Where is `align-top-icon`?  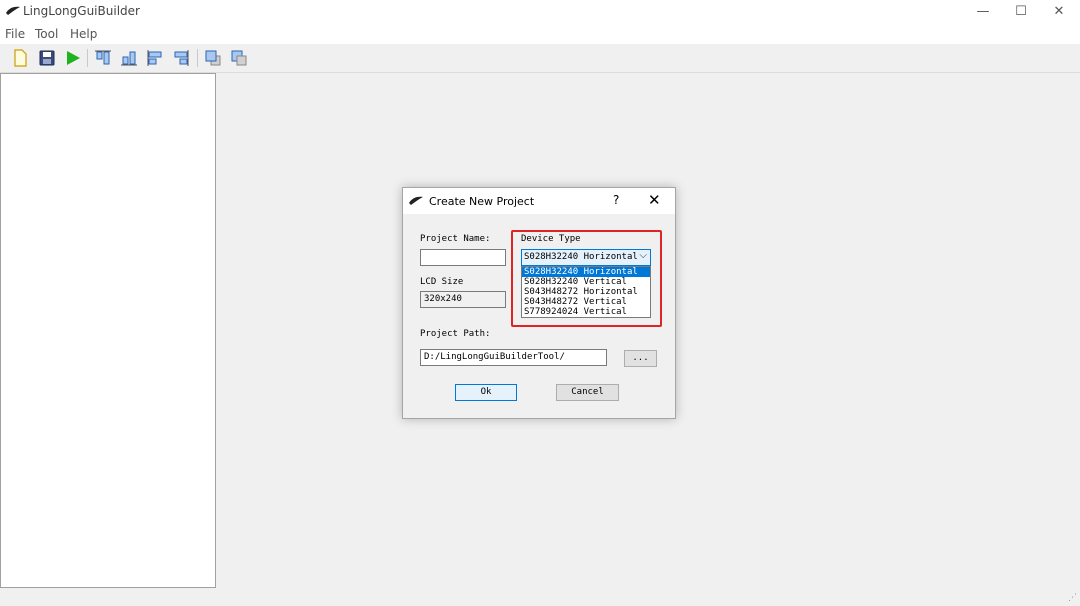
align-top-icon is located at coordinates (103, 58).